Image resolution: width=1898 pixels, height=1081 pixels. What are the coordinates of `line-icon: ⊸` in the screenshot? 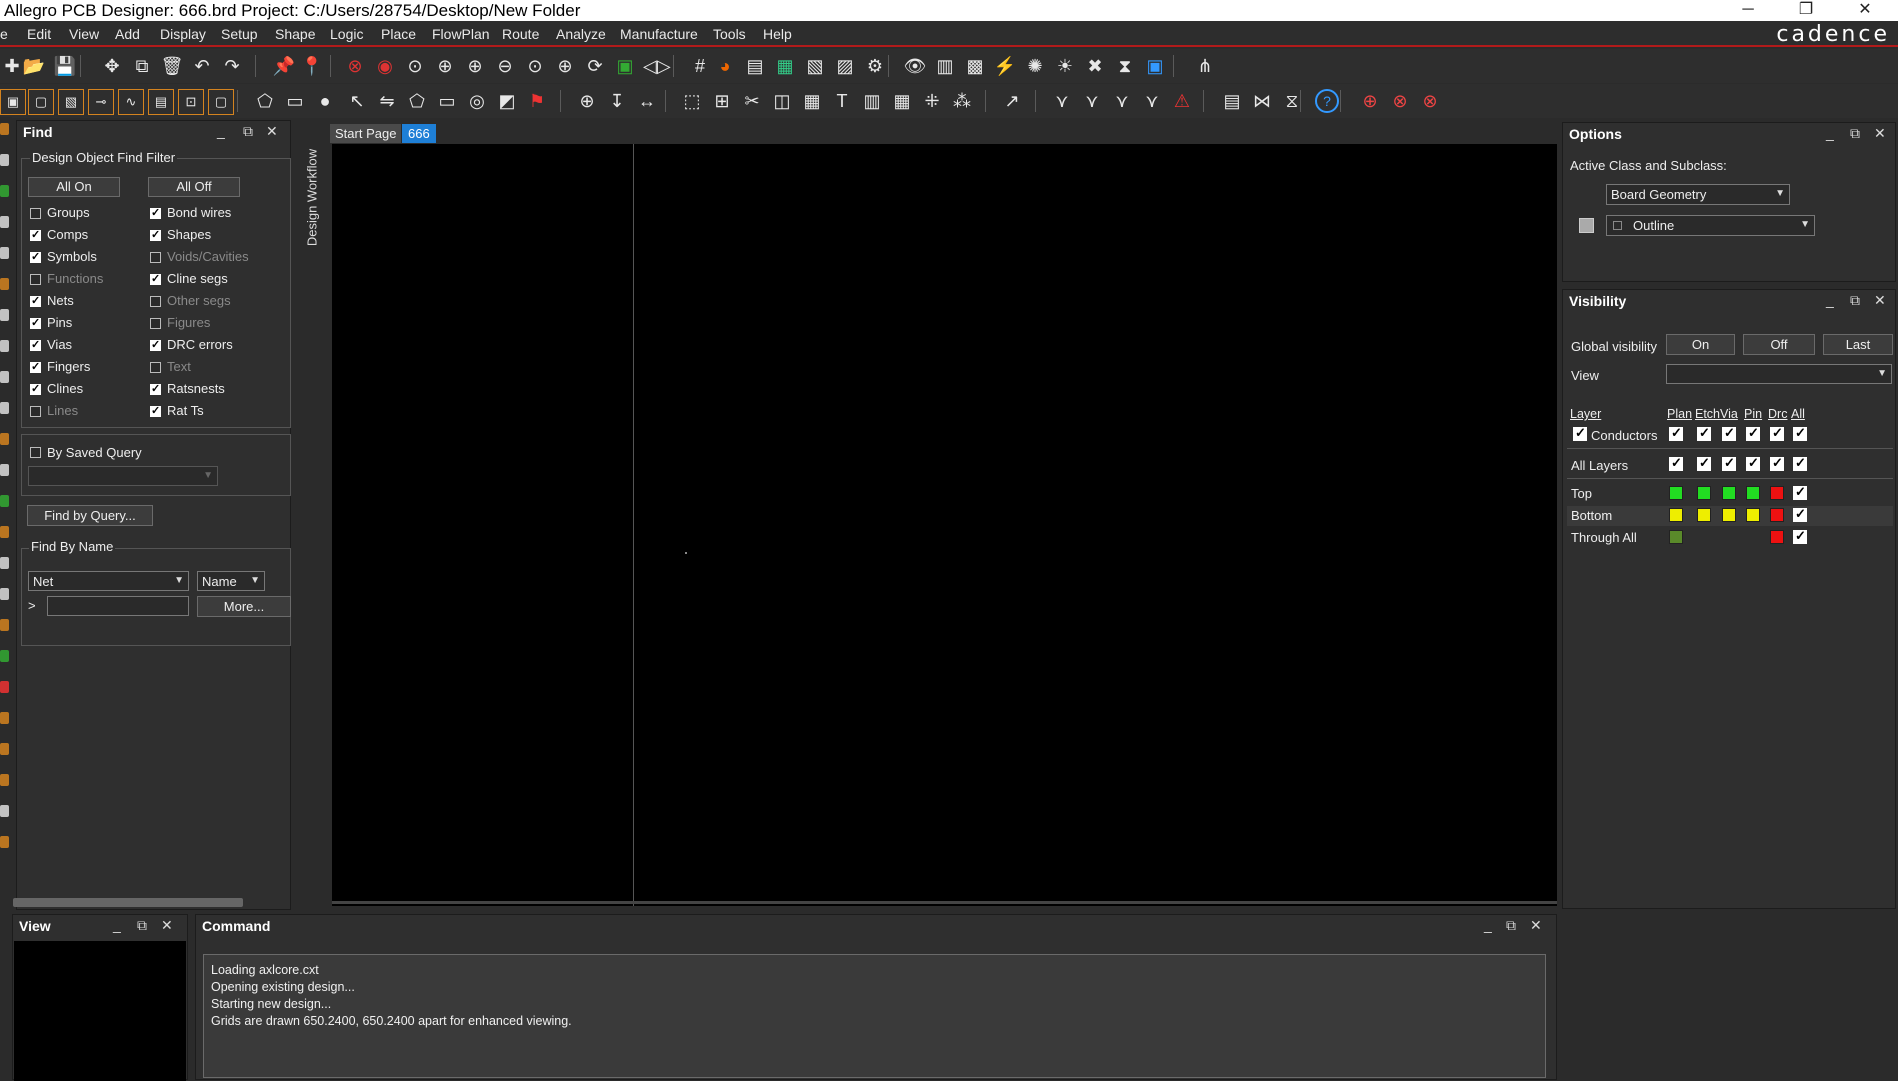 It's located at (101, 102).